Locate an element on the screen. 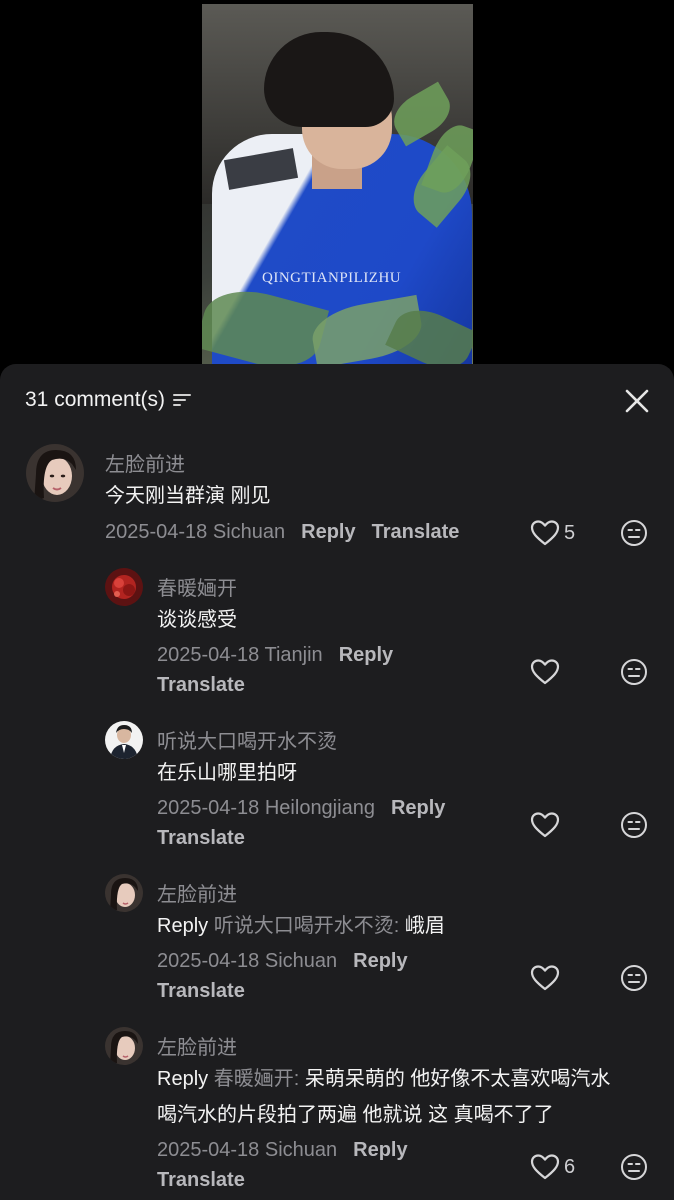 The image size is (674, 1200). comment-text: Reply 听说大口喝开水不烫: 峨眉 is located at coordinates (301, 926).